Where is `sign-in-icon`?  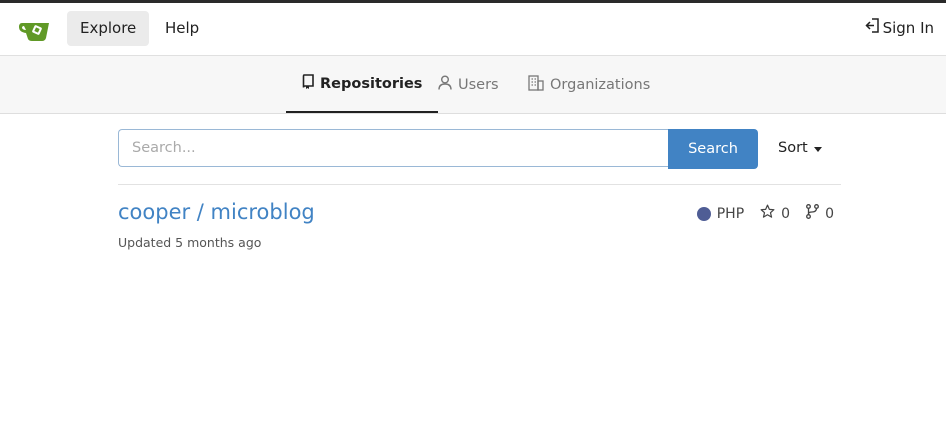 sign-in-icon is located at coordinates (872, 28).